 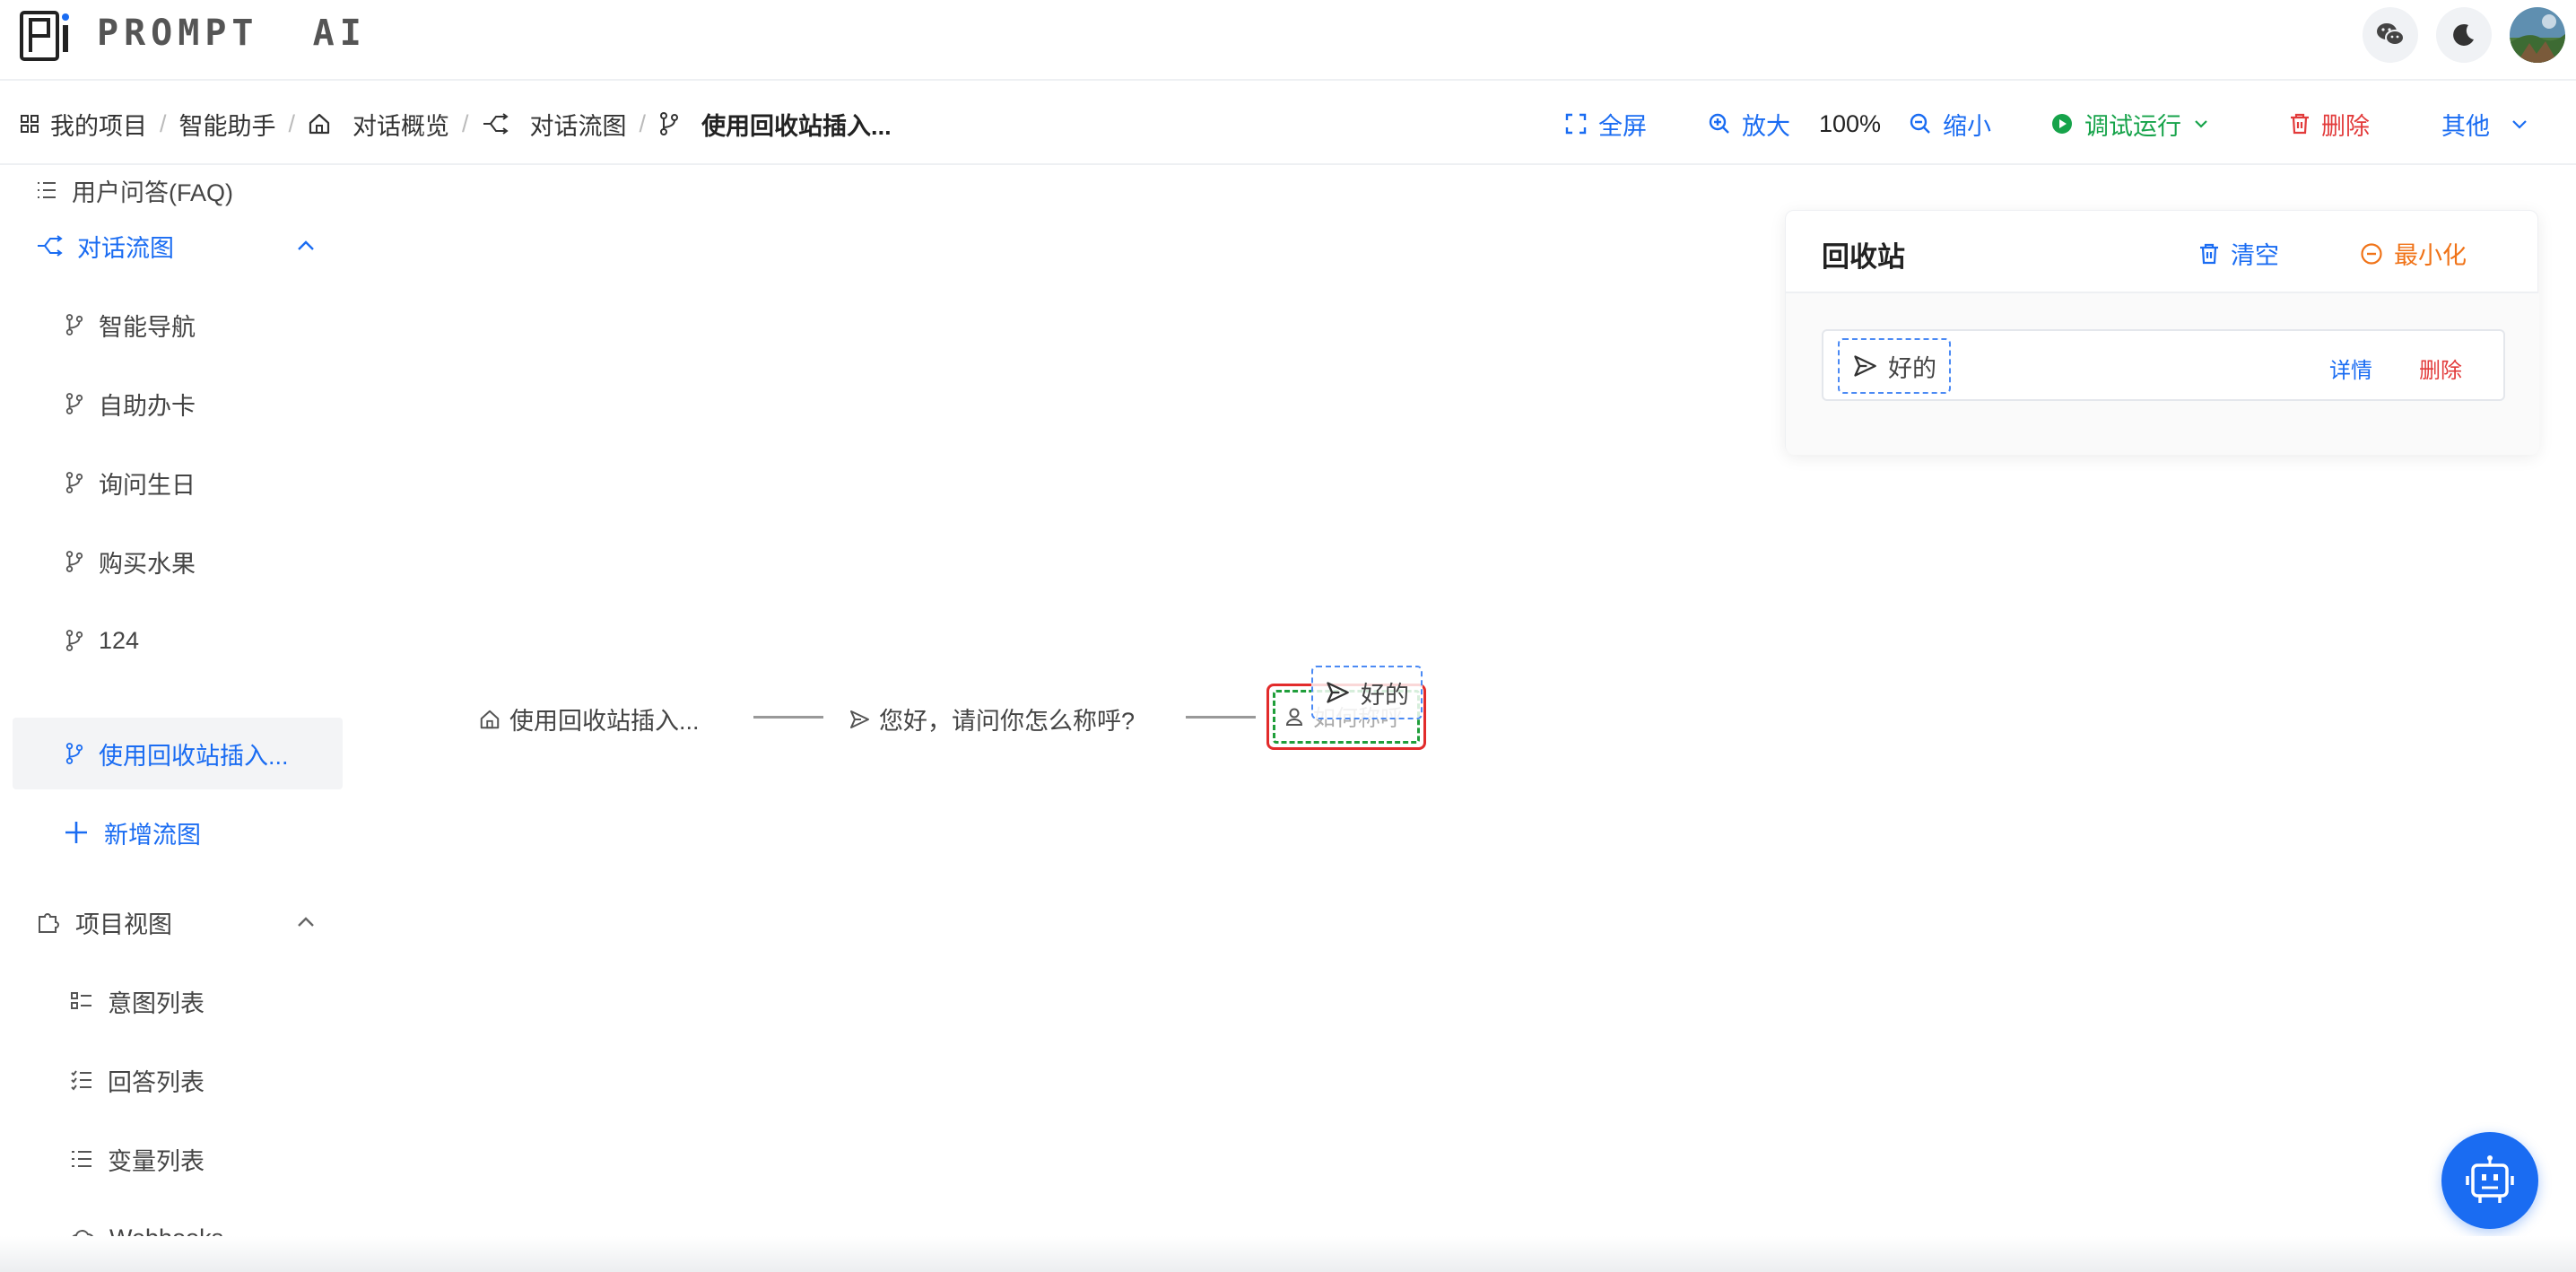 I want to click on debug-run-button: 调试运行, so click(x=2130, y=124).